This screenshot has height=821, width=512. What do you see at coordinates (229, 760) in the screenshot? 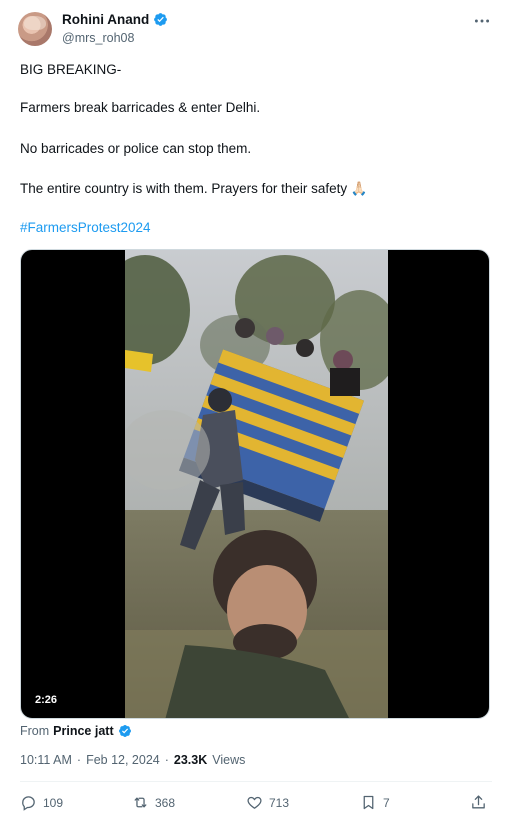
I see `views-label: Views` at bounding box center [229, 760].